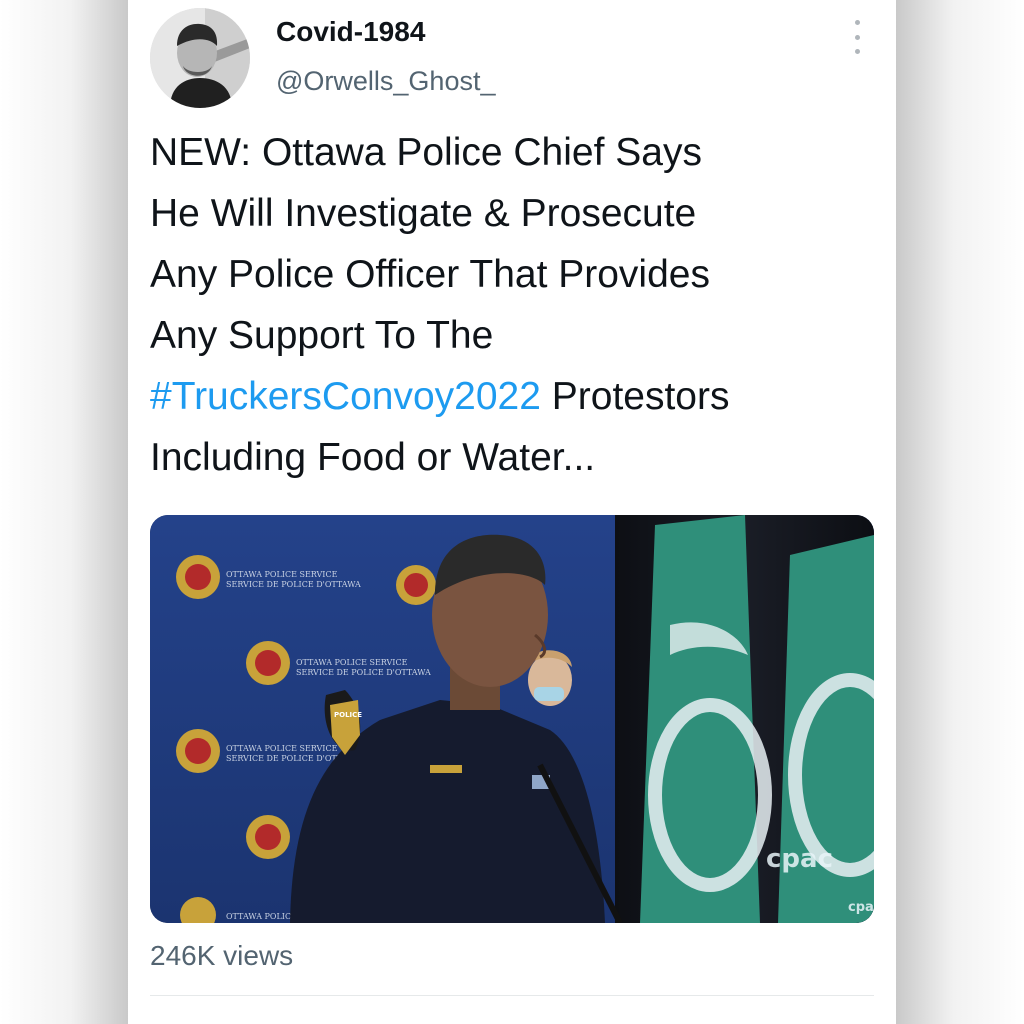  I want to click on right-shadow, so click(960, 512).